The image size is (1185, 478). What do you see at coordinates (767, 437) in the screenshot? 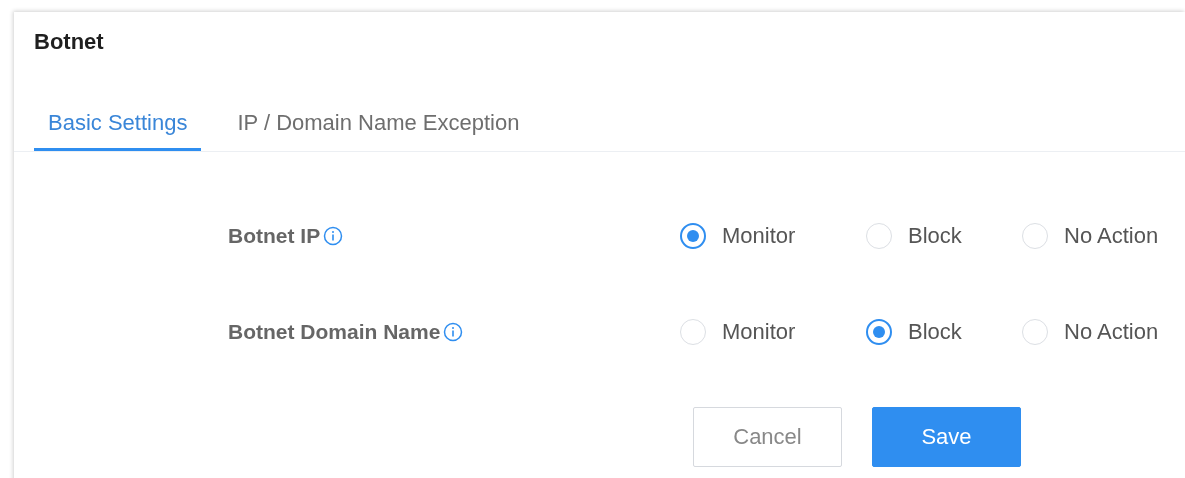
I see `cancel-button: Cancel` at bounding box center [767, 437].